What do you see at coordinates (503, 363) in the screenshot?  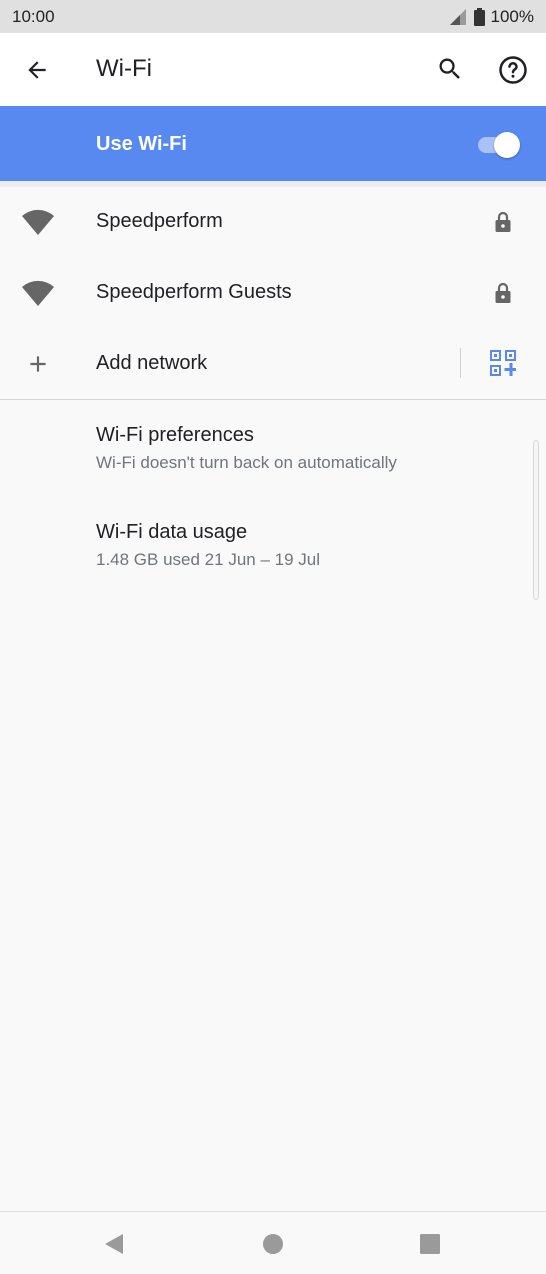 I see `qr-code-add-icon` at bounding box center [503, 363].